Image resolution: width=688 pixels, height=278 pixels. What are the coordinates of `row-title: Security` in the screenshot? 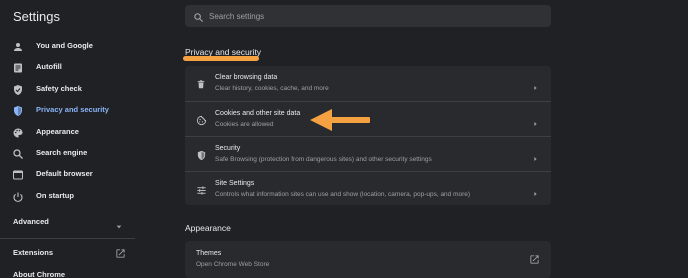 It's located at (228, 148).